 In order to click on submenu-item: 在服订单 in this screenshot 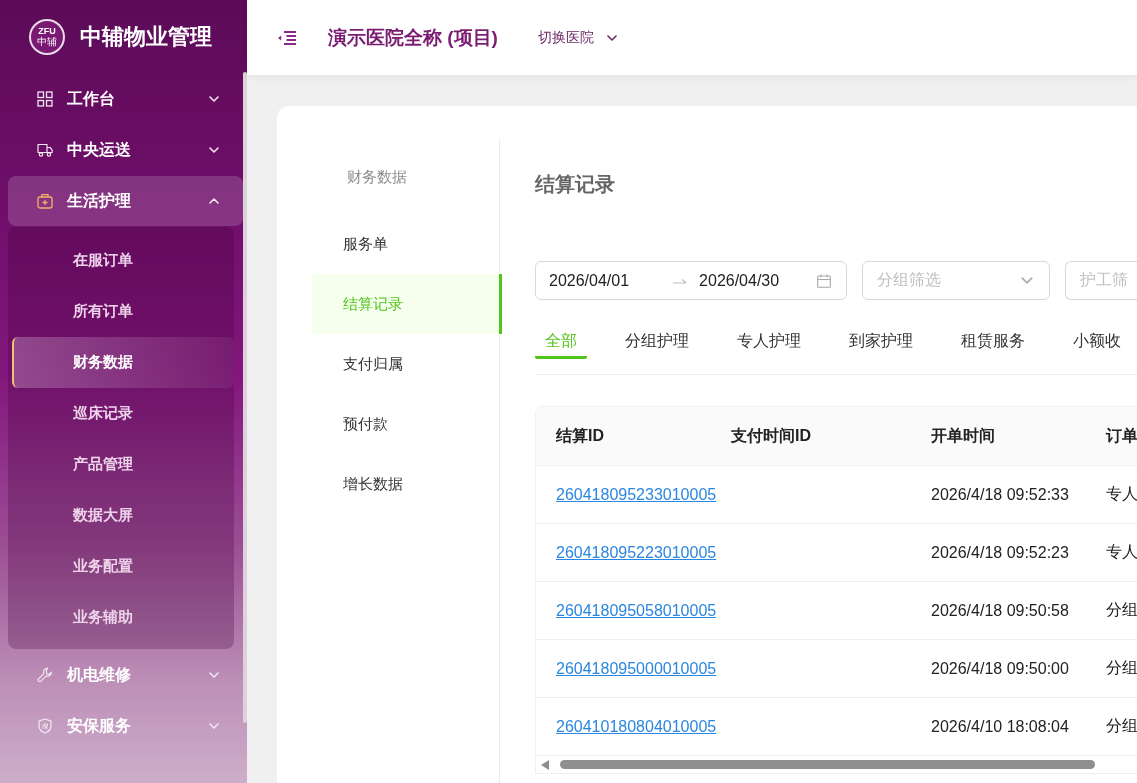, I will do `click(123, 260)`.